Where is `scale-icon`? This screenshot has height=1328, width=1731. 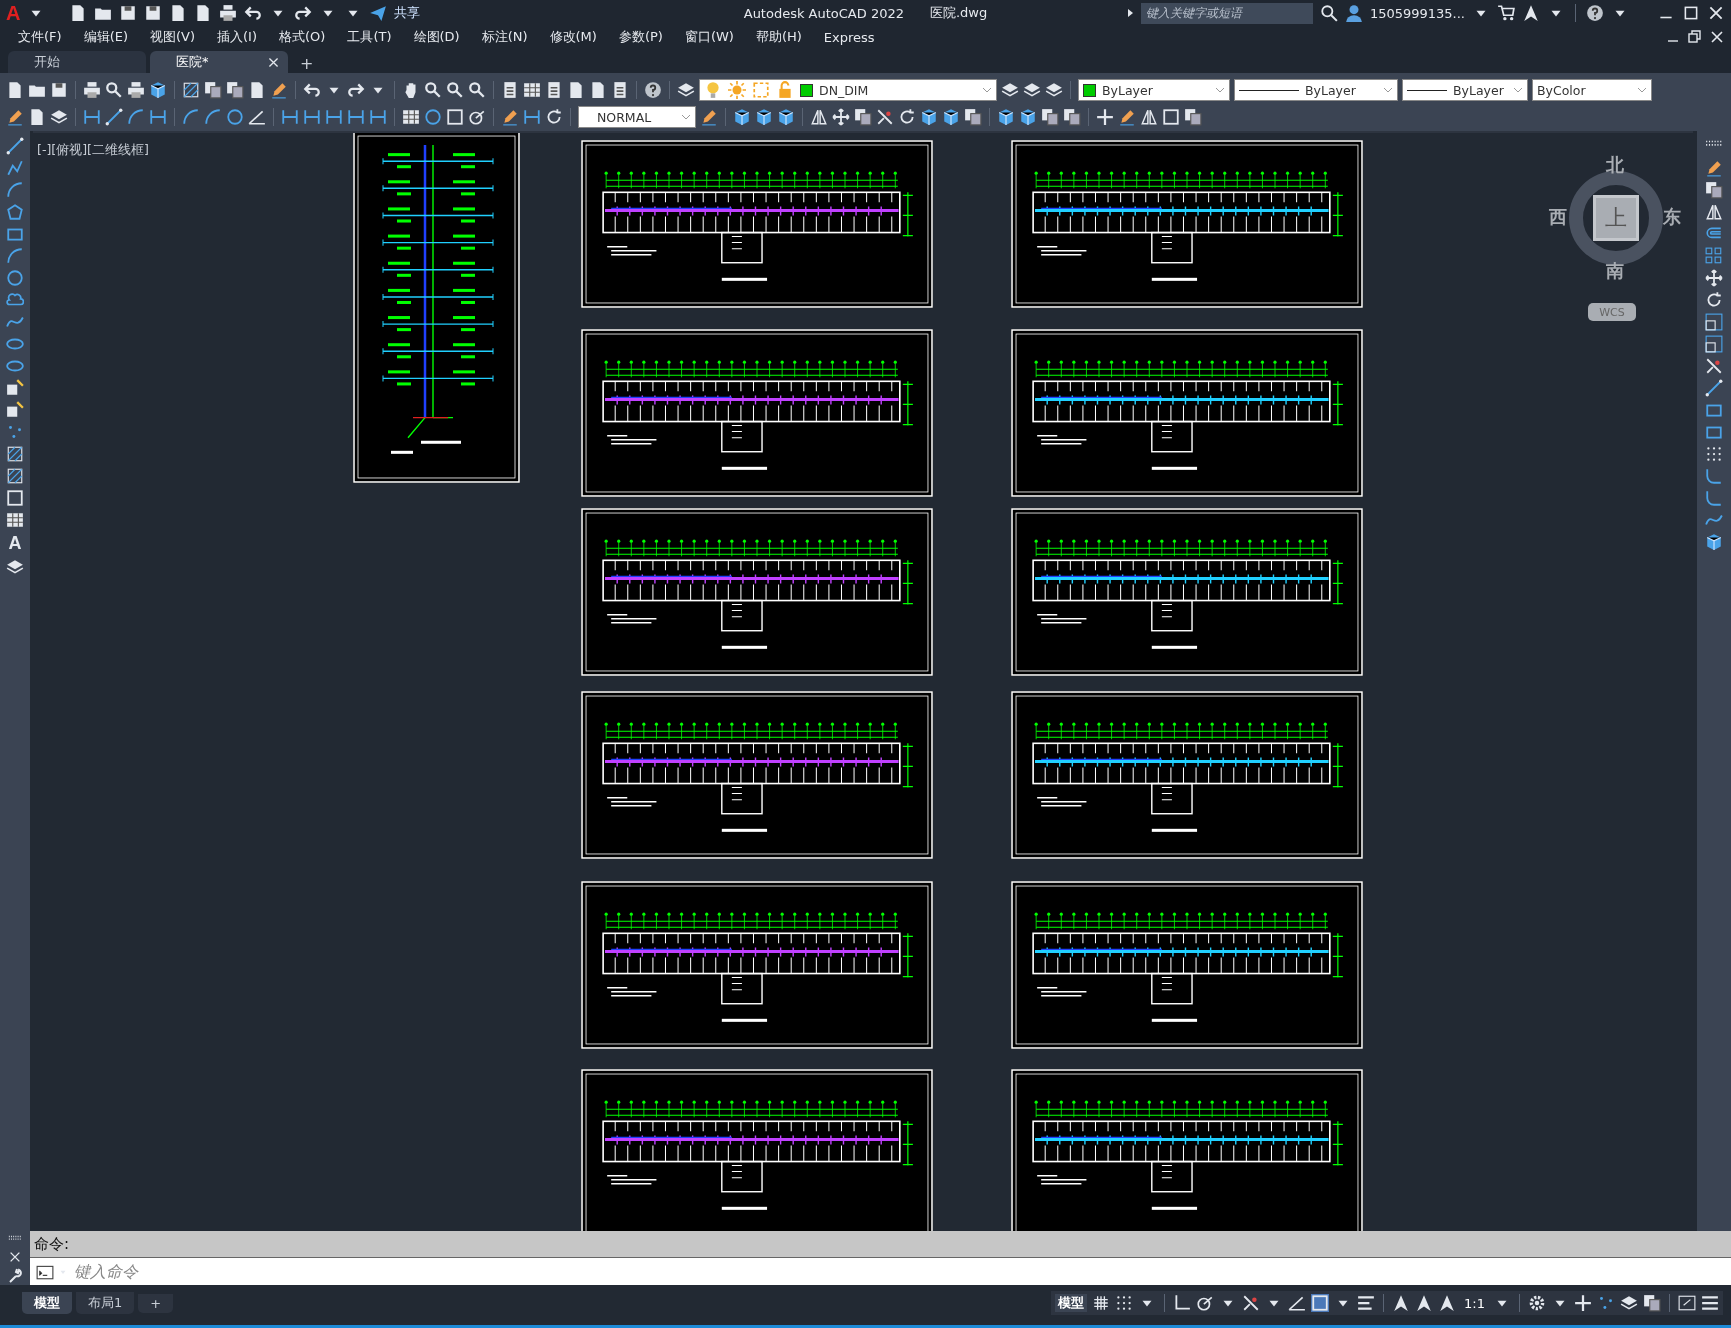 scale-icon is located at coordinates (1714, 344).